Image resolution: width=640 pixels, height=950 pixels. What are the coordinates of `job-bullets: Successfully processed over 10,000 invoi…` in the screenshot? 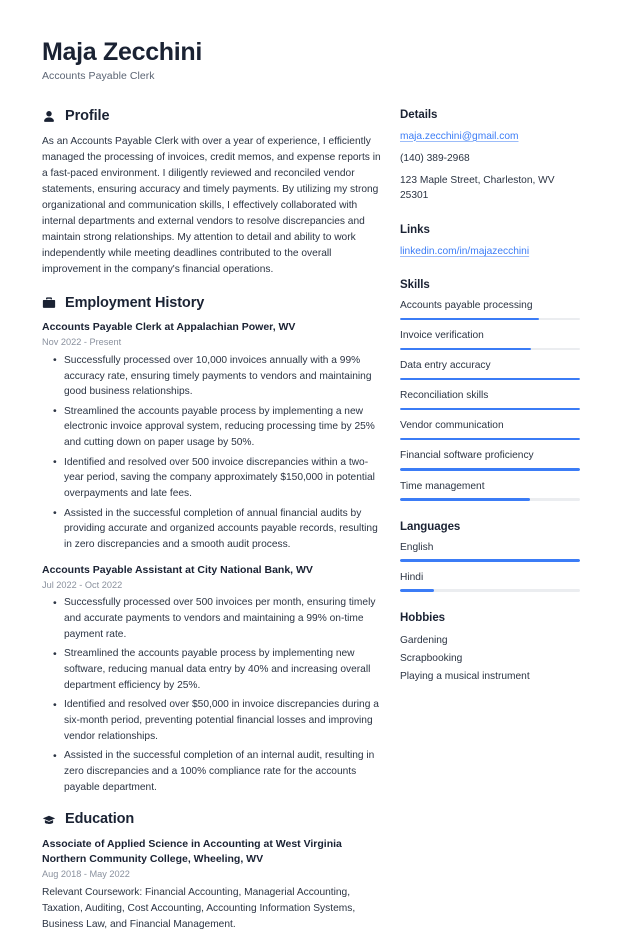 It's located at (212, 452).